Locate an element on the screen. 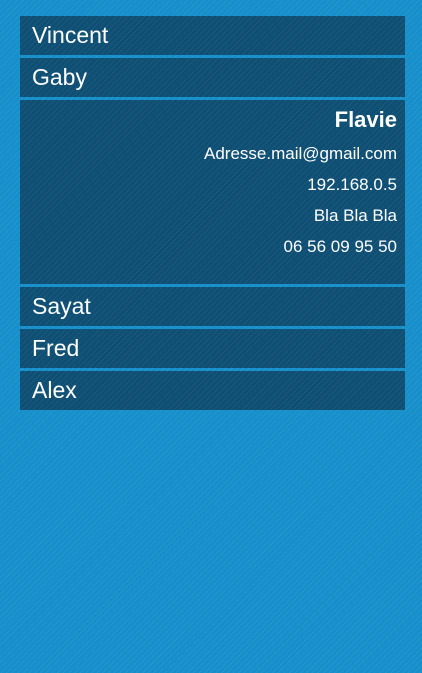  contact-name: Sayat is located at coordinates (61, 306).